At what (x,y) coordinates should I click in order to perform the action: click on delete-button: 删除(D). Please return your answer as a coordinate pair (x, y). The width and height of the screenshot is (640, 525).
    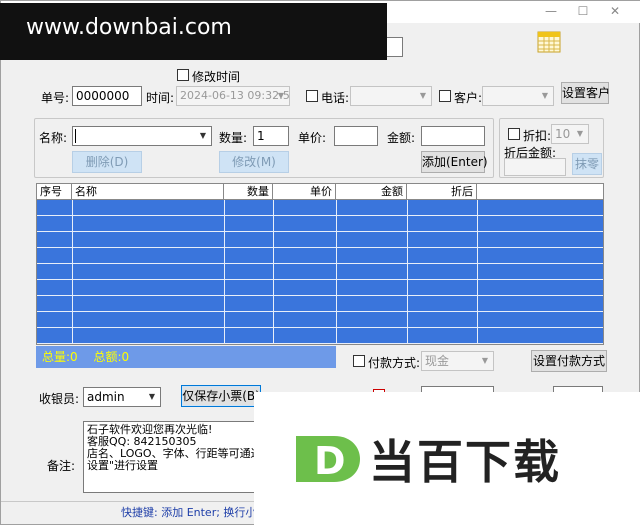
    Looking at the image, I should click on (107, 162).